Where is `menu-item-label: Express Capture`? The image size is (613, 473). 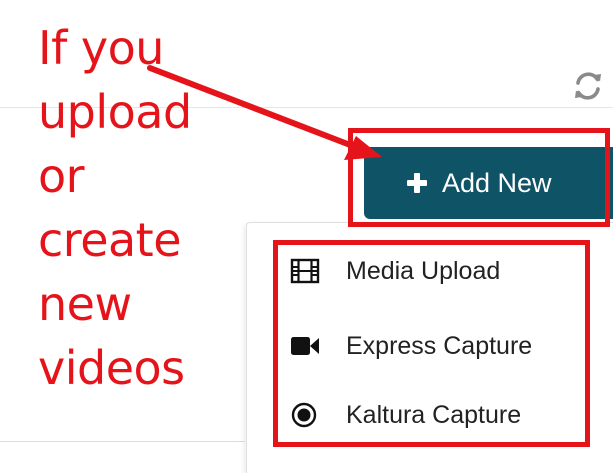
menu-item-label: Express Capture is located at coordinates (439, 345).